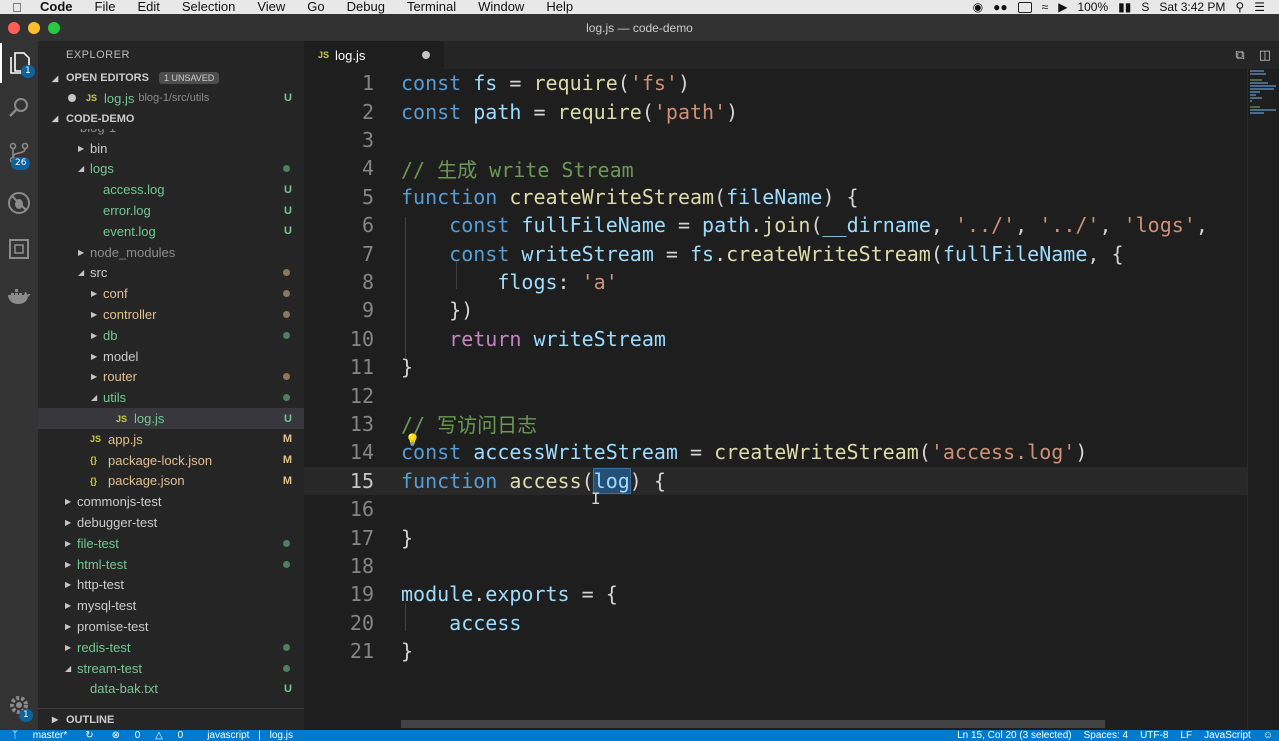 The height and width of the screenshot is (741, 1279). Describe the element at coordinates (250, 735) in the screenshot. I see `breadcrumb: javascript | log.js` at that location.